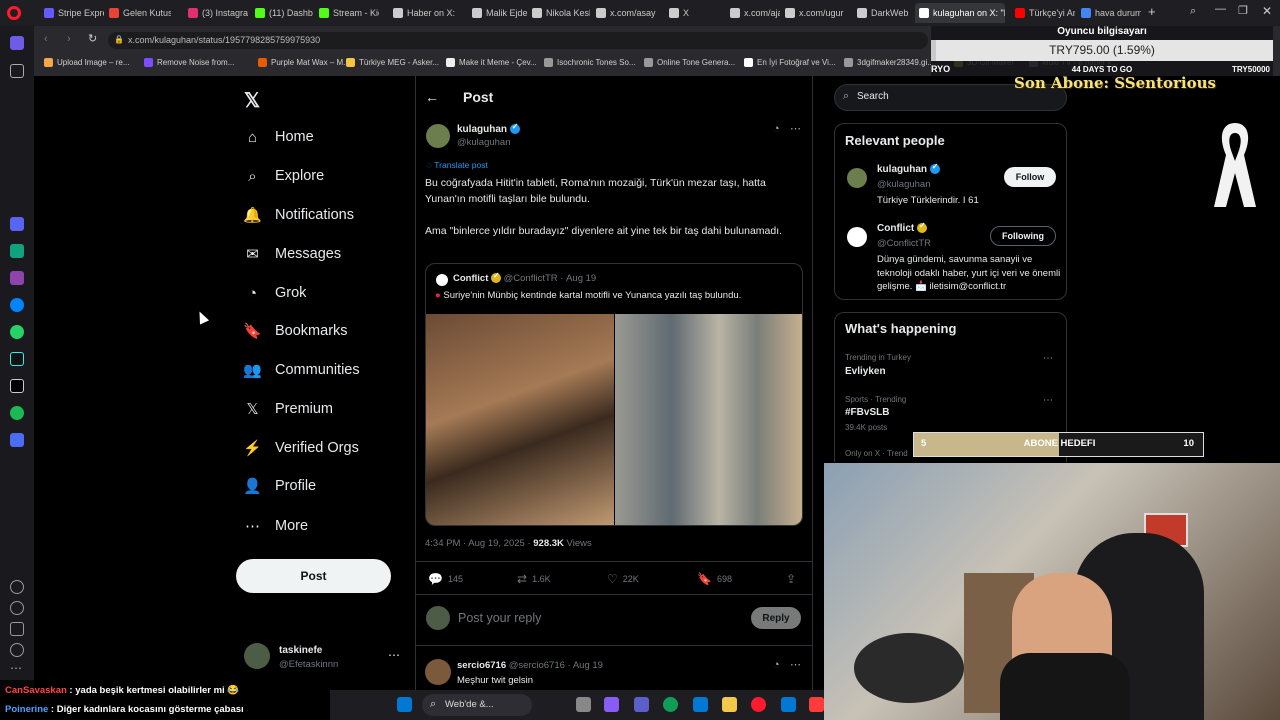 This screenshot has width=1280, height=720. What do you see at coordinates (218, 13) in the screenshot?
I see `browser-tab: (3) Instagram` at bounding box center [218, 13].